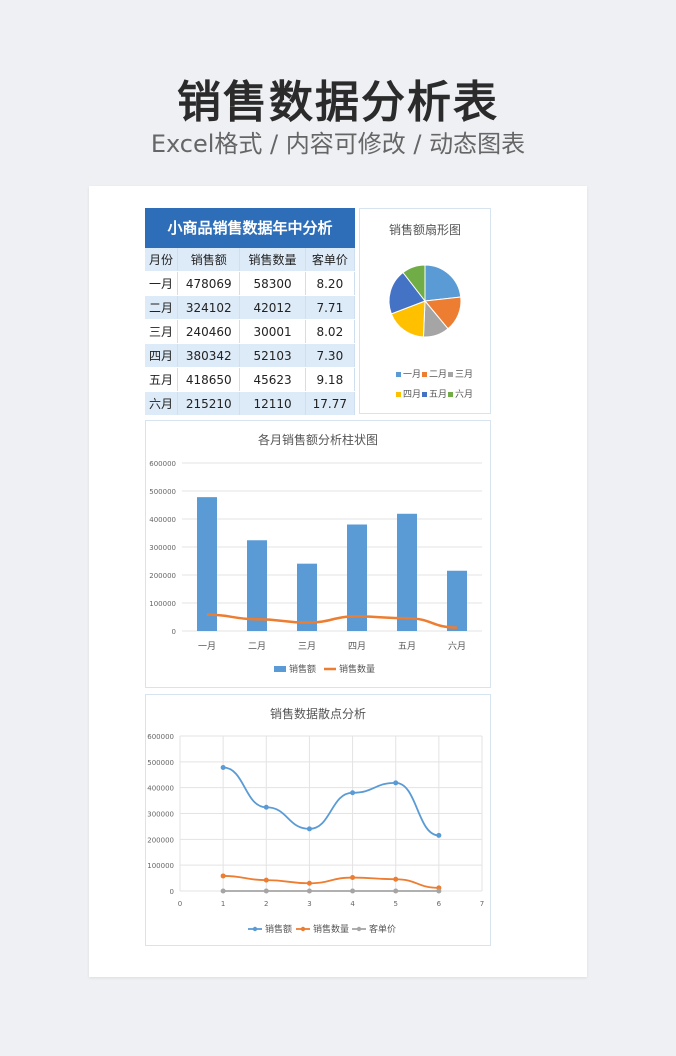 This screenshot has height=1056, width=676. Describe the element at coordinates (162, 355) in the screenshot. I see `table-cell: 四月` at that location.